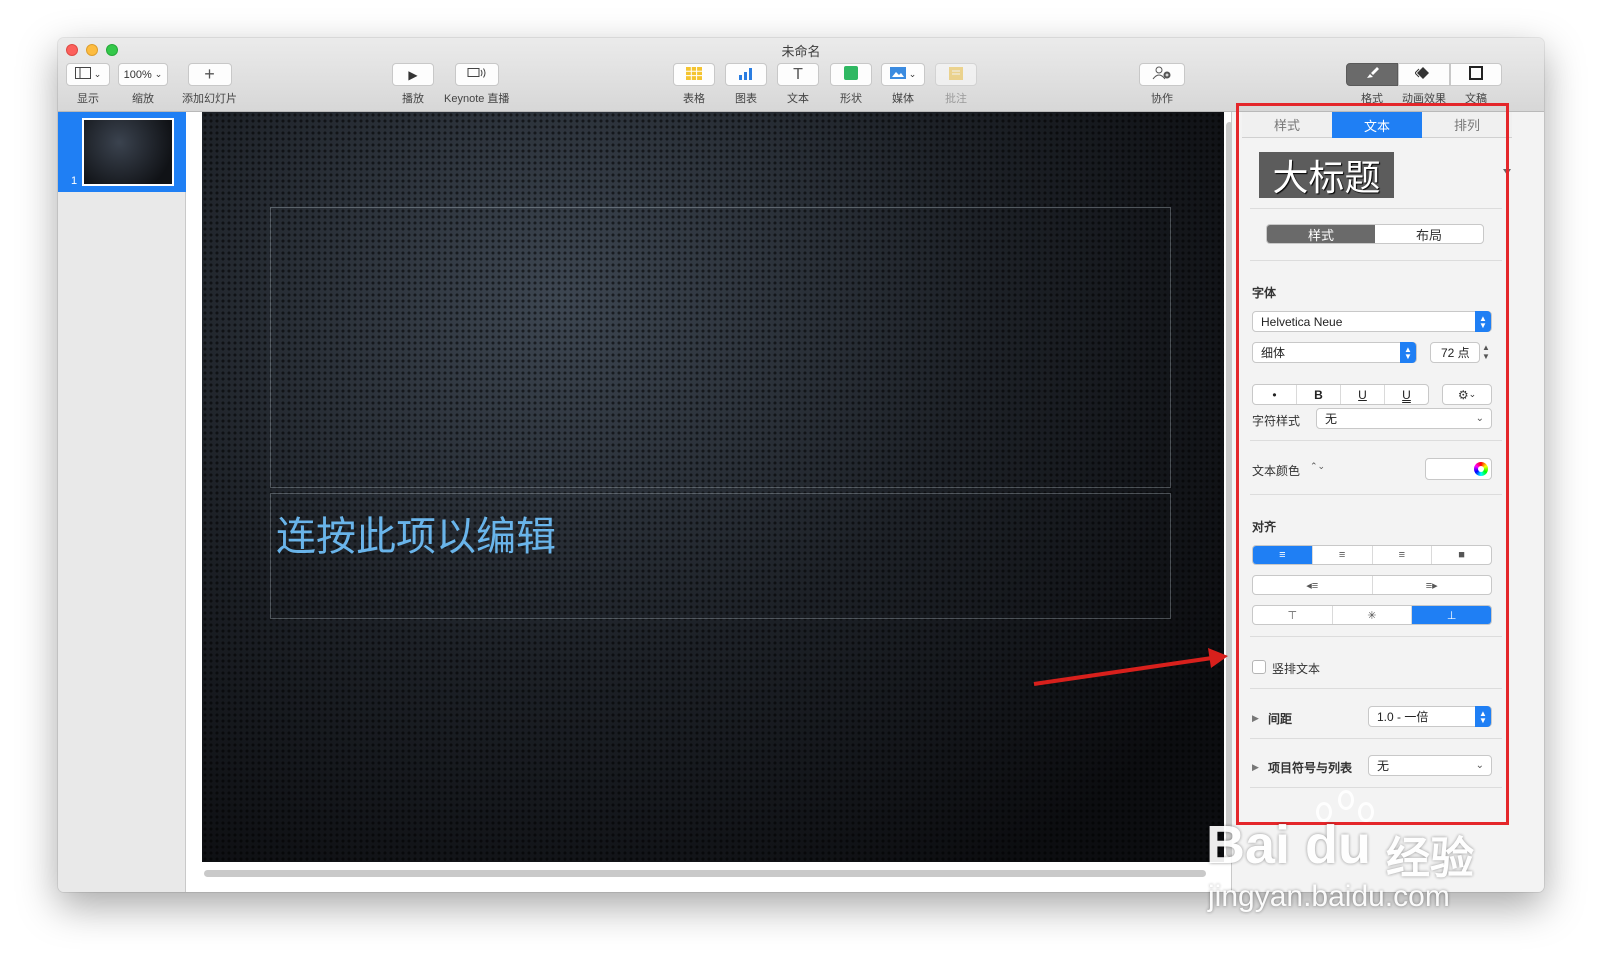 This screenshot has width=1600, height=968. I want to click on arrow-shaft, so click(1123, 671).